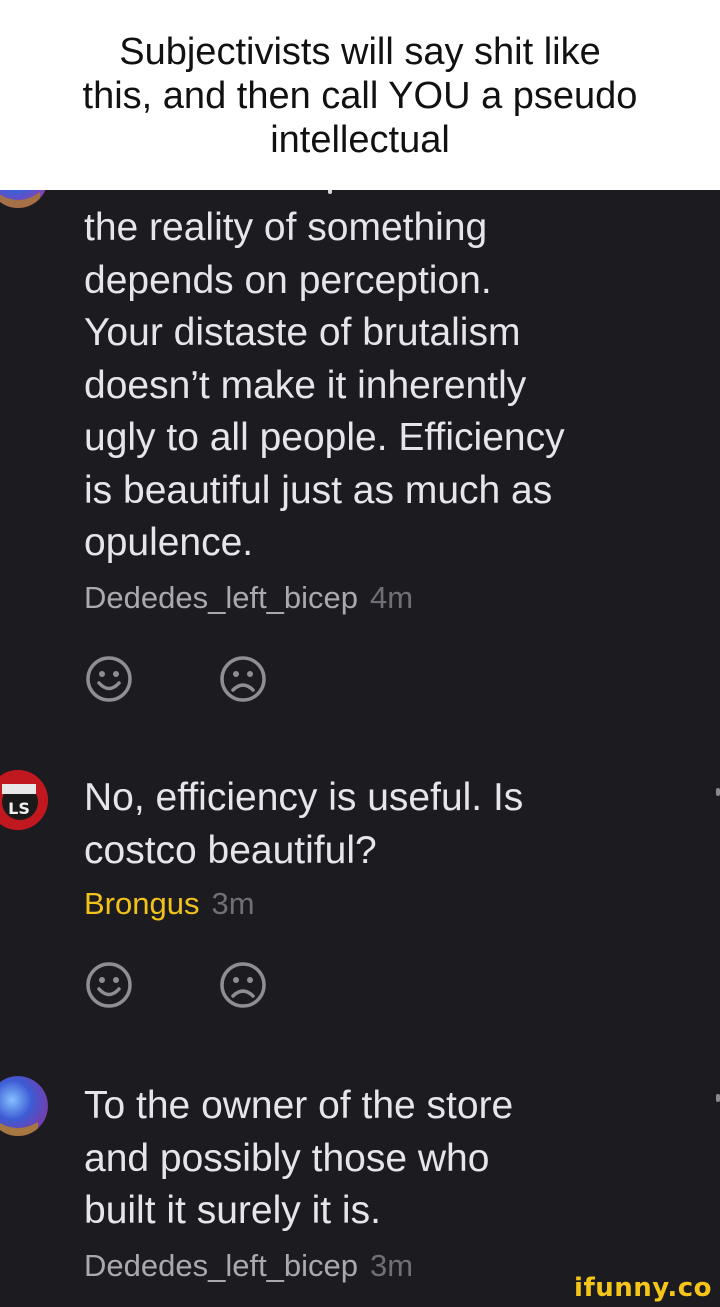  Describe the element at coordinates (360, 140) in the screenshot. I see `caption-line: intellectual` at that location.